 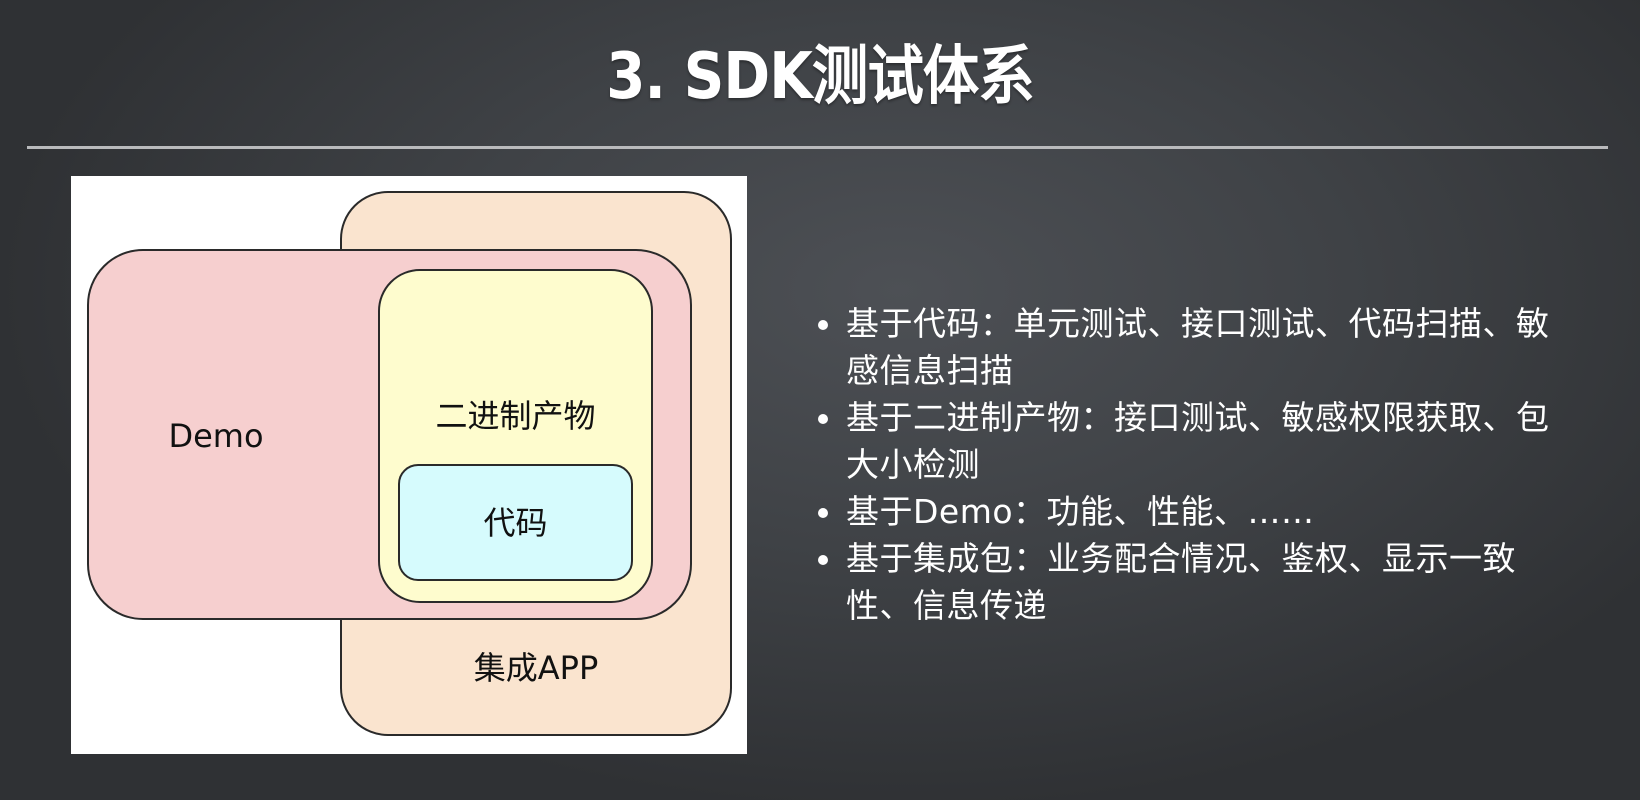 What do you see at coordinates (1212, 347) in the screenshot?
I see `bullet-item-code: 基于代码：单元测试、接口测试、代码扫描、敏 感信息扫描` at bounding box center [1212, 347].